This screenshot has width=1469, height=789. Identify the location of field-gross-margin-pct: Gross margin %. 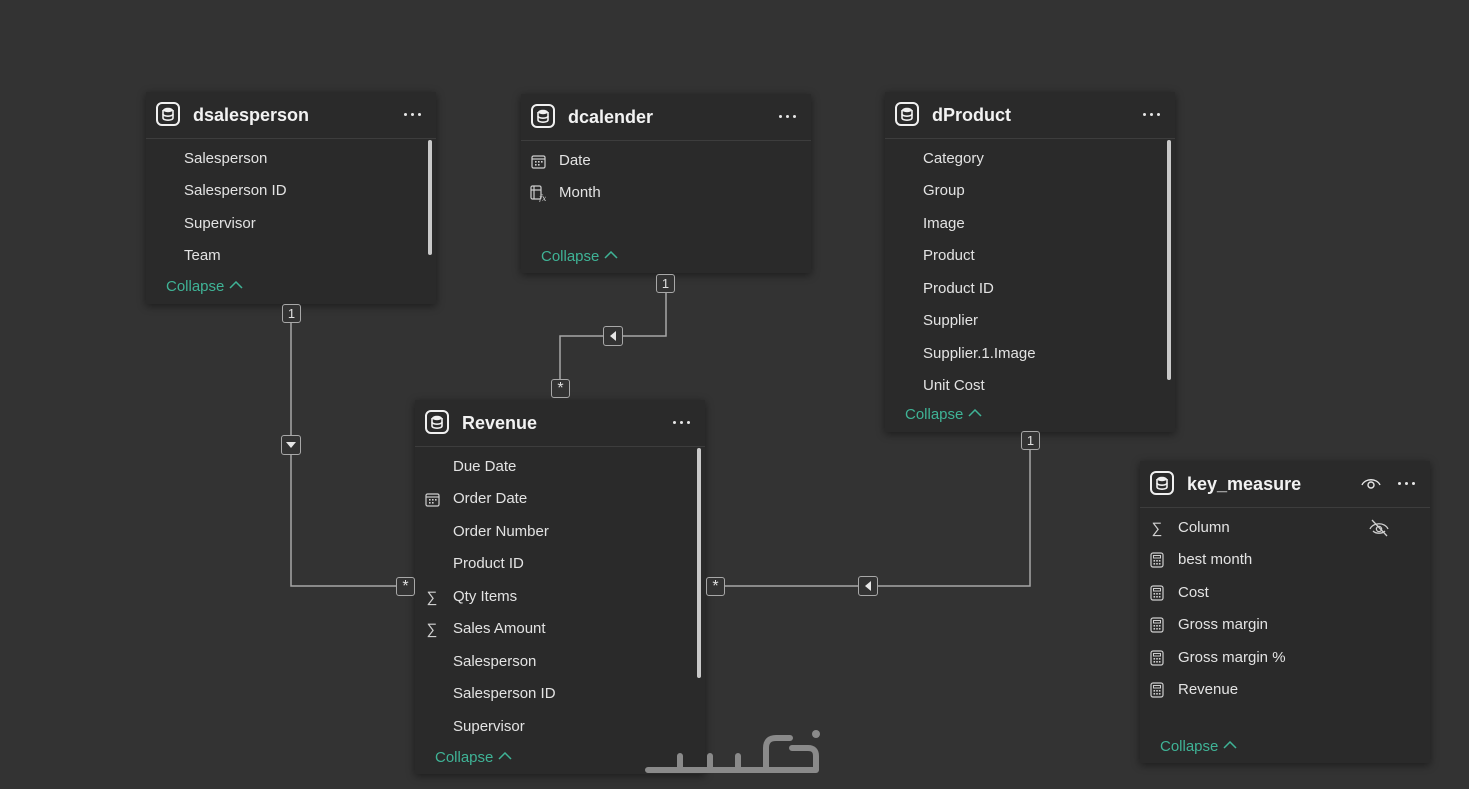
(1279, 658).